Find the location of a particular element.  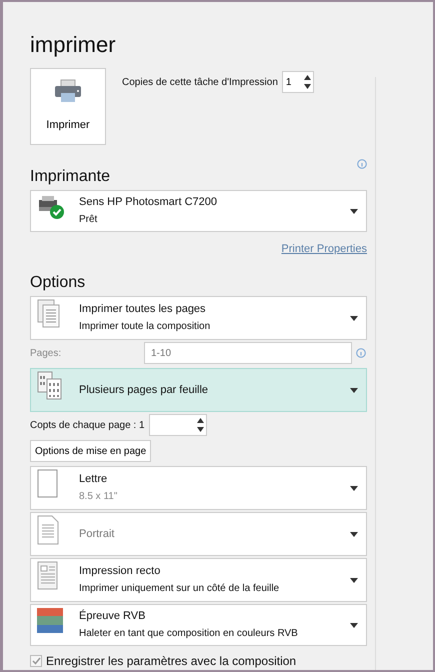

dropdown: Sens HP Photosmart C7200 Prêt is located at coordinates (198, 211).